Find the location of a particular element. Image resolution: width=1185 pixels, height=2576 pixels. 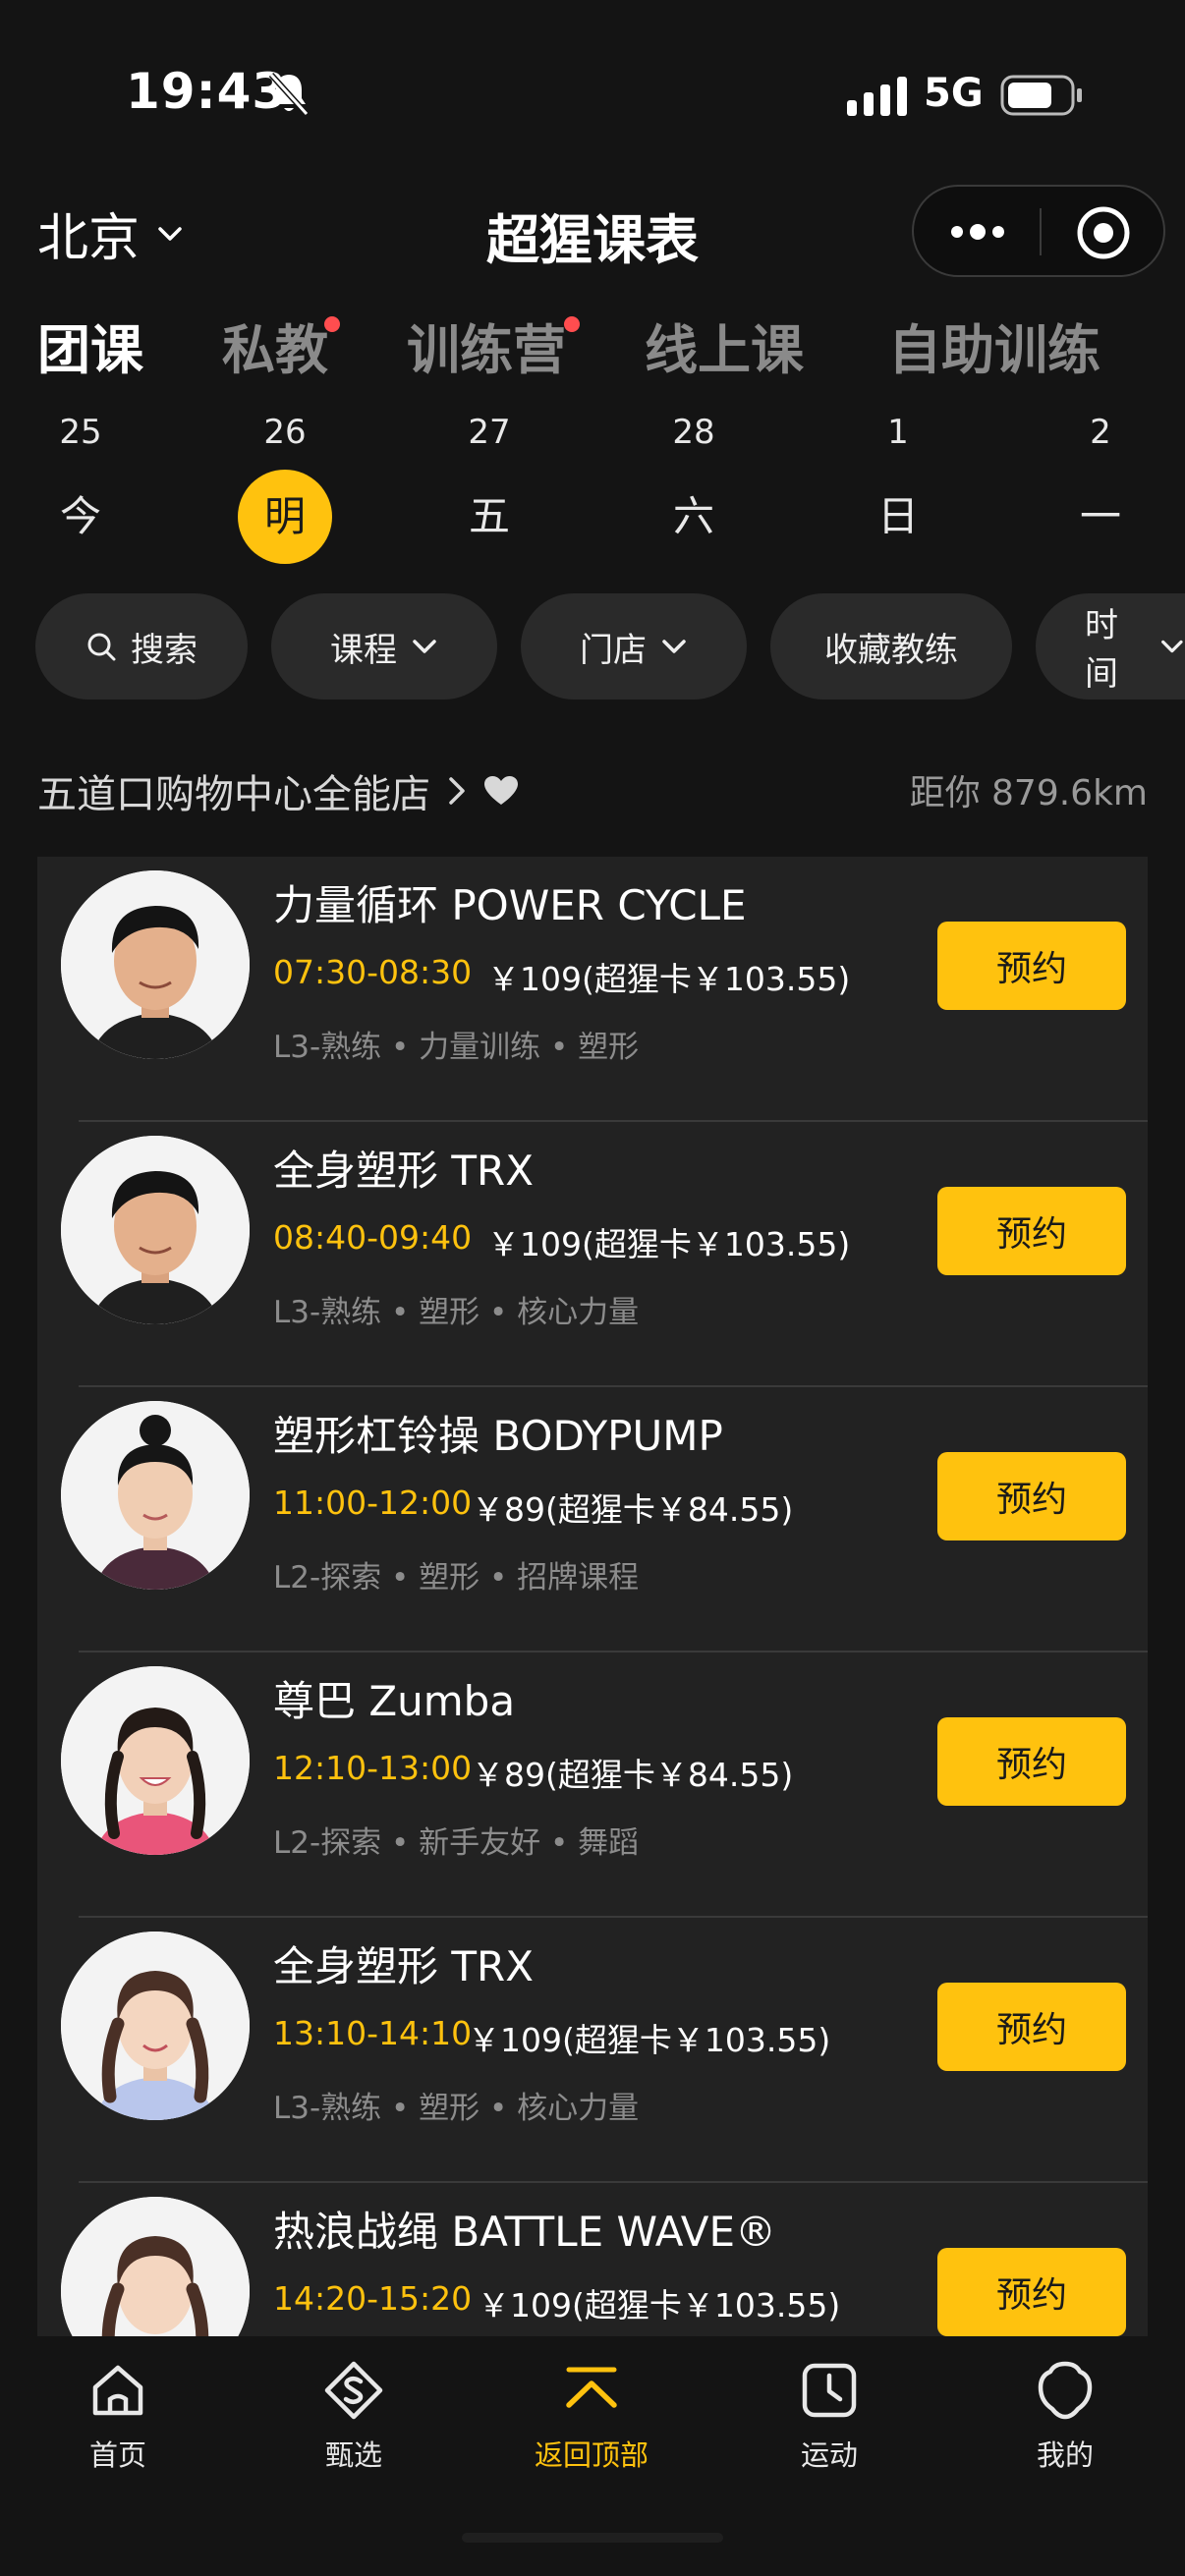

class-name: 塑形杠铃操 BODYPUMP is located at coordinates (498, 1436).